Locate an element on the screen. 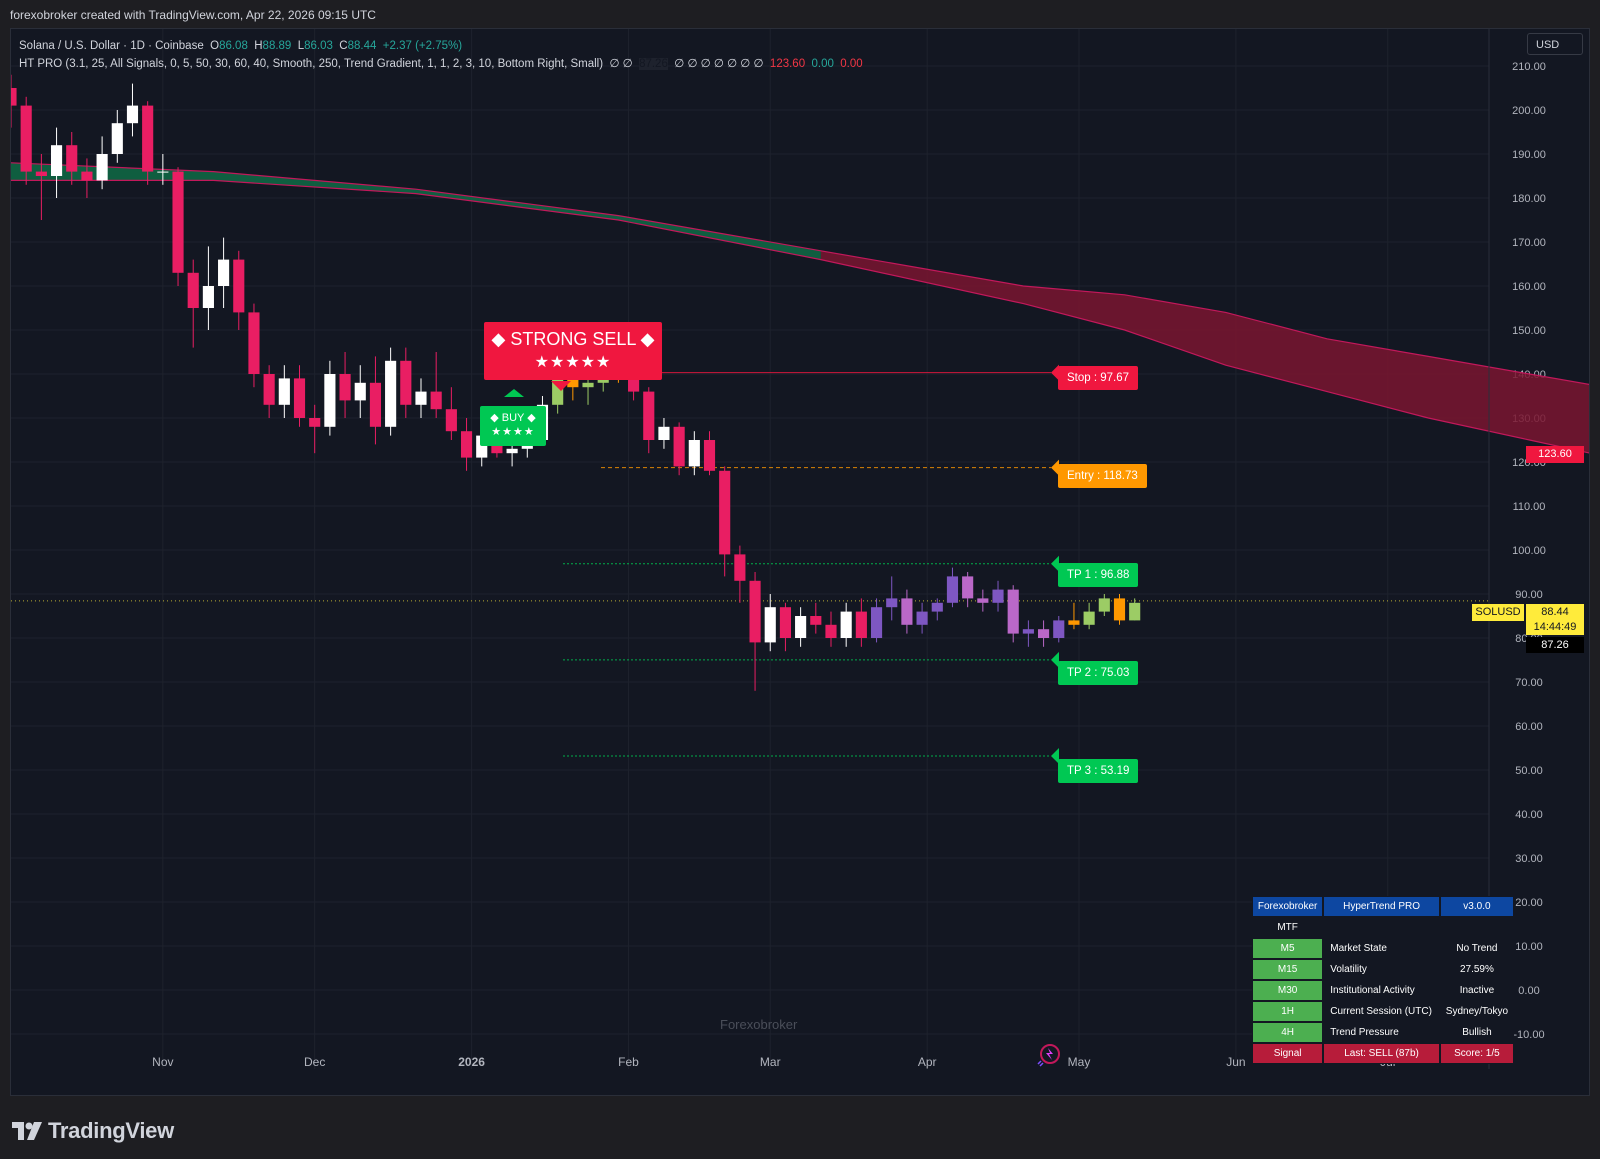 This screenshot has width=1600, height=1159. y-tick-label: 180.00 is located at coordinates (1529, 199).